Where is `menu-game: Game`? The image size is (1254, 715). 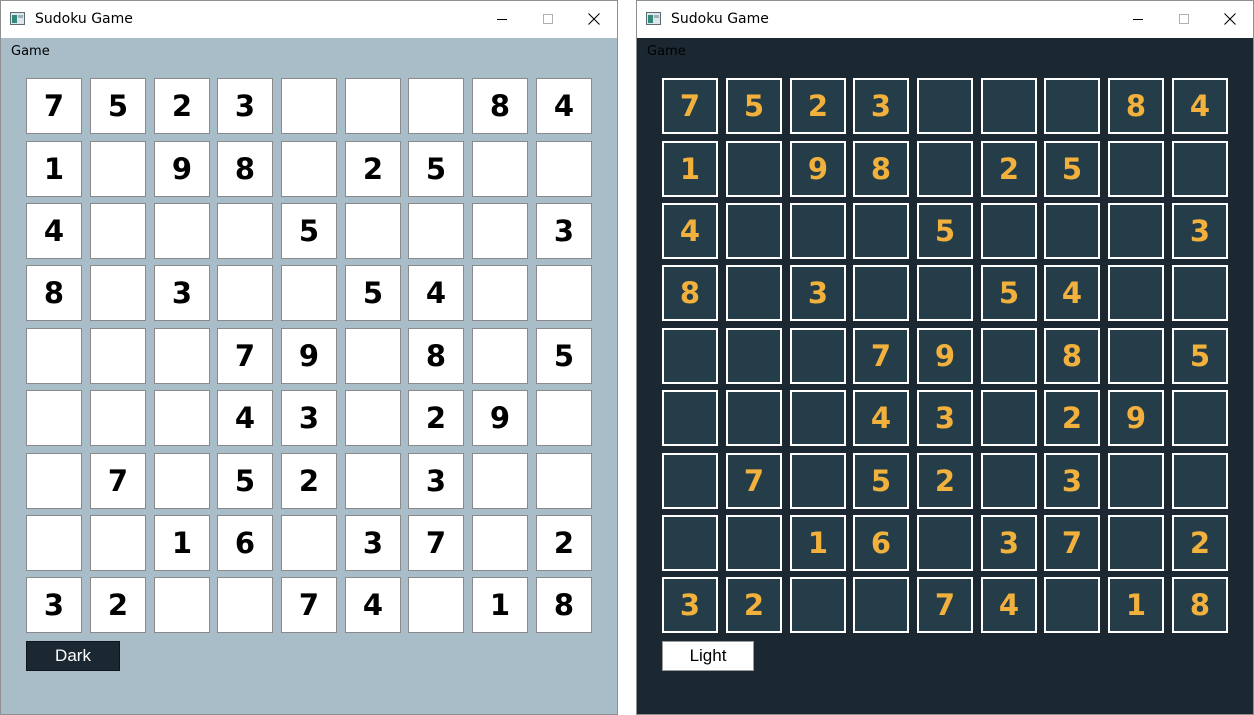 menu-game: Game is located at coordinates (30, 51).